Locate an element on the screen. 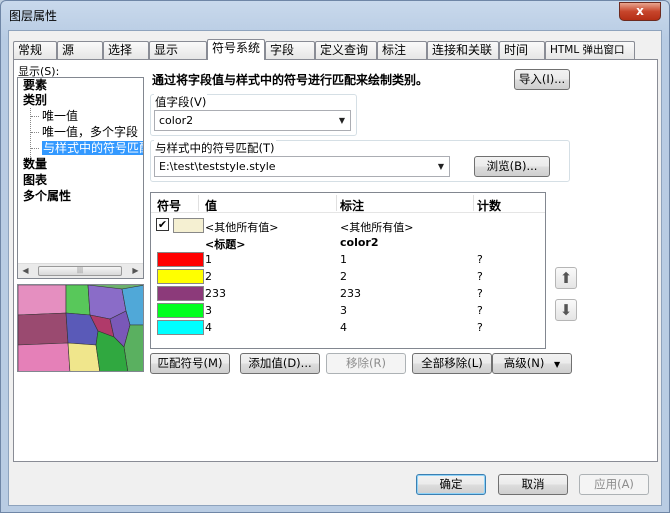 This screenshot has width=670, height=513. tab-selection: 选择 is located at coordinates (126, 50).